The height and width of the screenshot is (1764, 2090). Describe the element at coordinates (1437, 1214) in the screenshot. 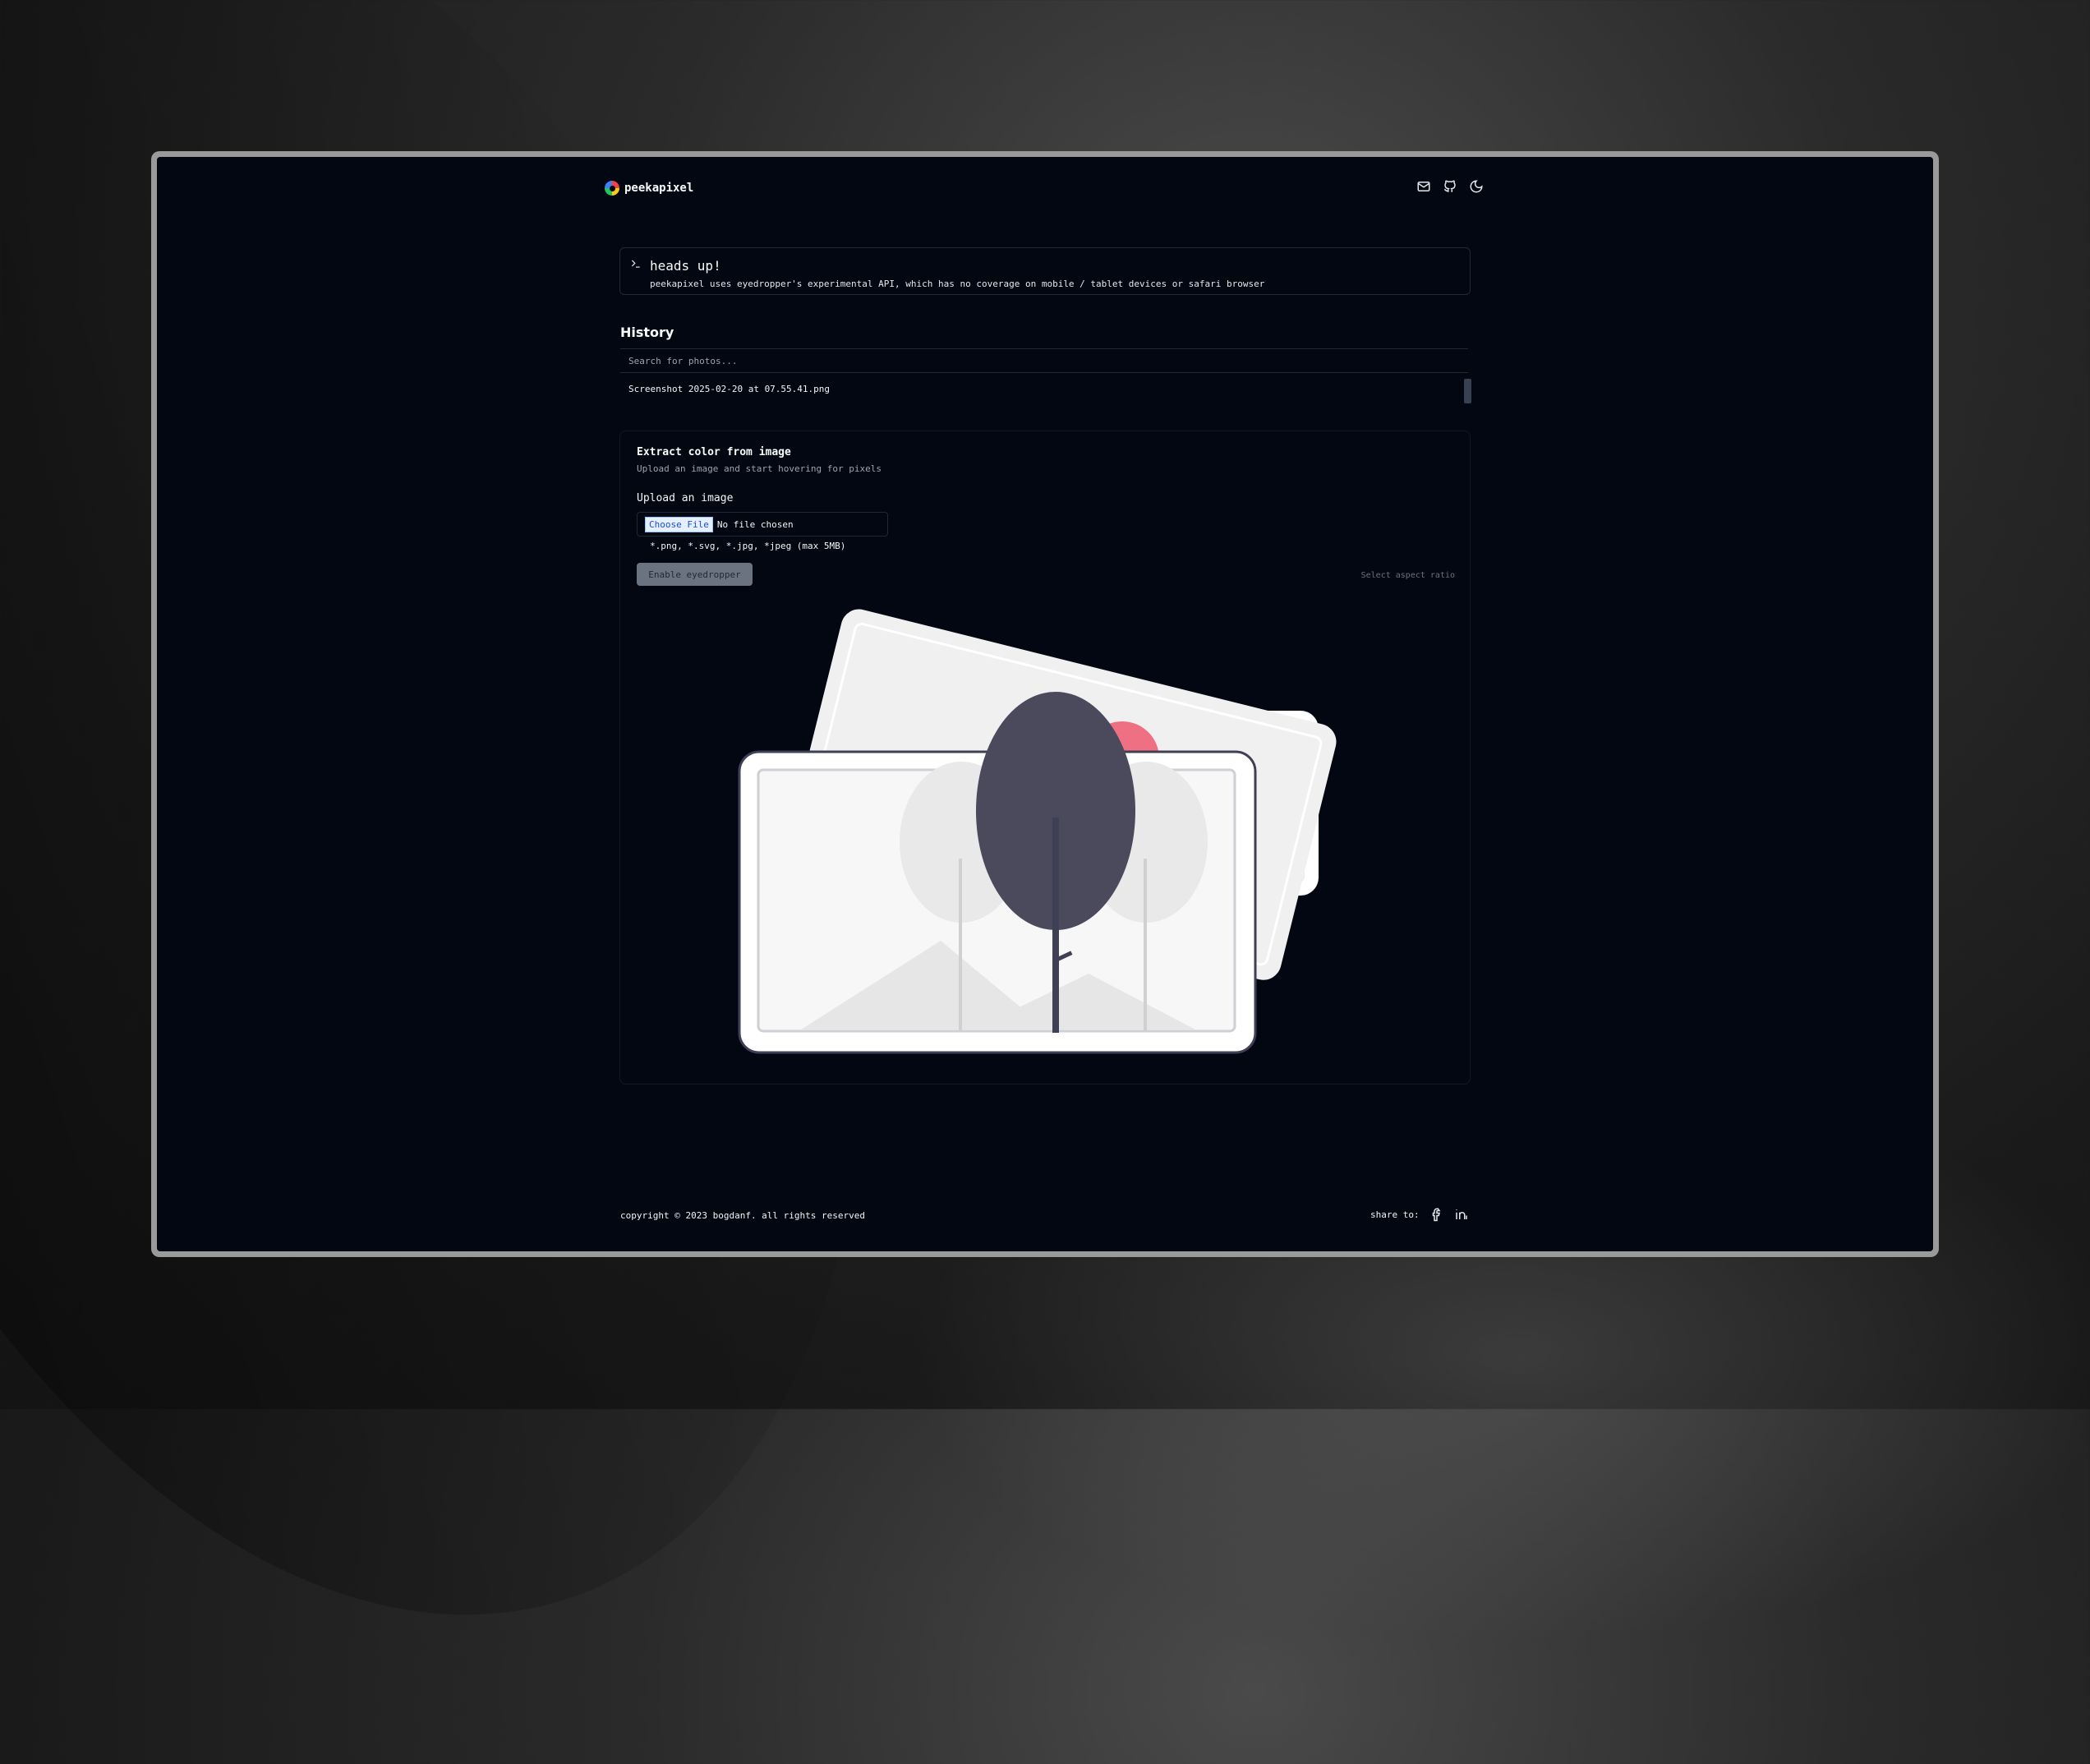

I see `facebook-icon` at that location.